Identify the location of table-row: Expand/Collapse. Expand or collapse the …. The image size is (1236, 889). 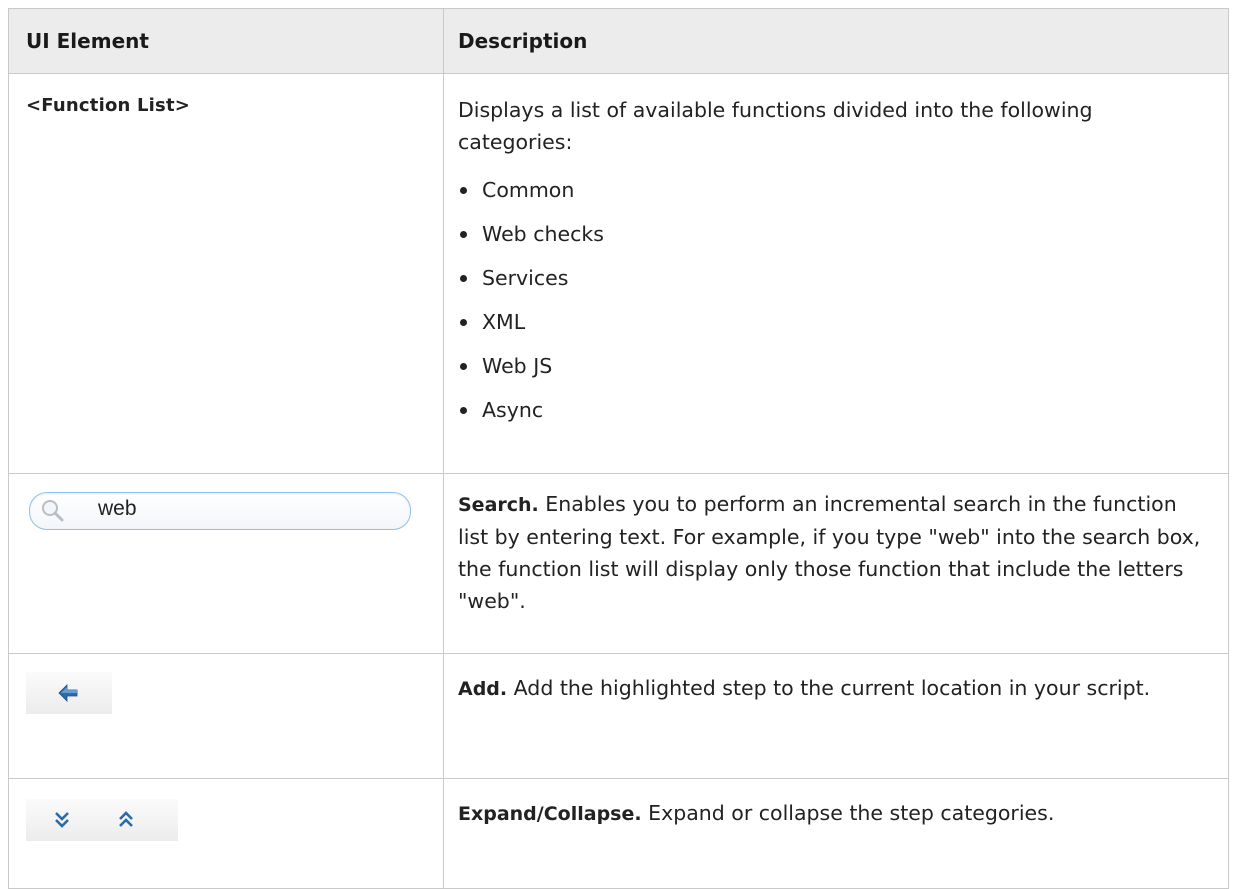
(618, 833).